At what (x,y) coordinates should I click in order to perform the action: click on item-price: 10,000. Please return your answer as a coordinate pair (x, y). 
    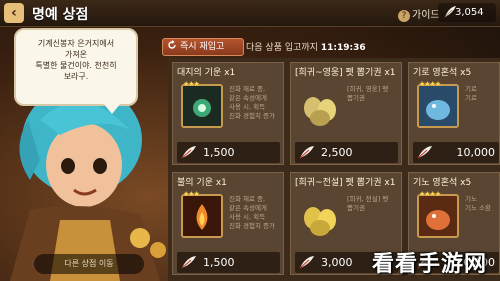
    Looking at the image, I should click on (476, 152).